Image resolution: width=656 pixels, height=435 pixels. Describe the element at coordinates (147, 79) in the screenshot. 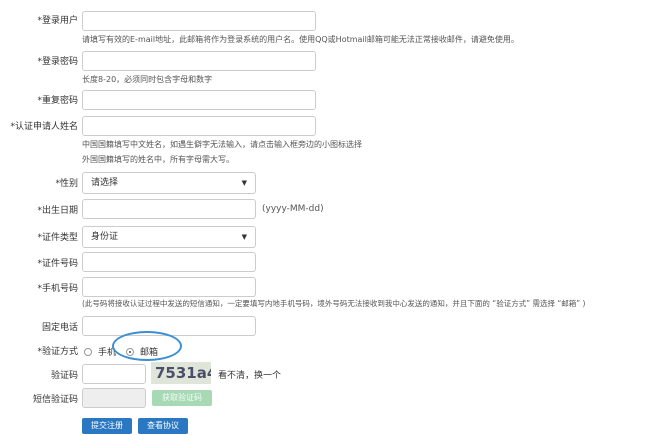

I see `login-password-hint: 长度8-20，必须同时包含字母和数字` at that location.